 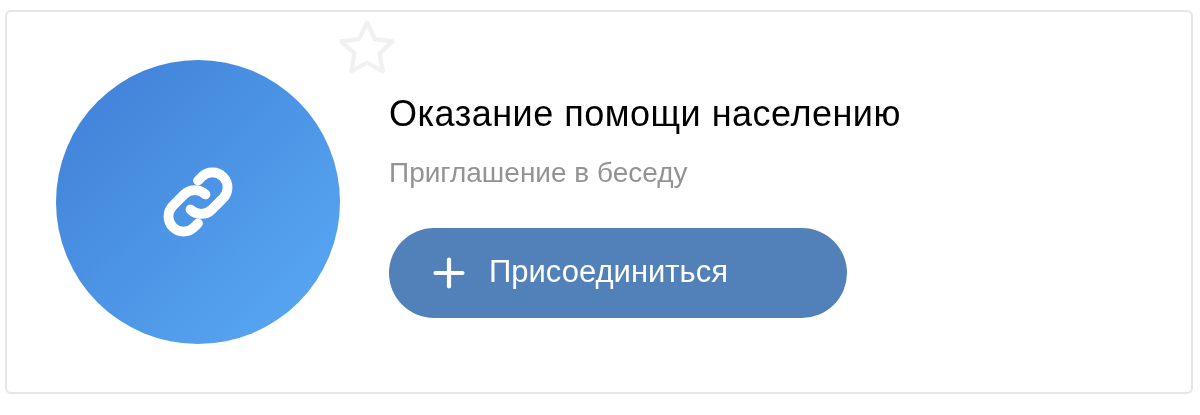 I want to click on chat-subtitle: Приглашение в беседу, so click(x=539, y=172).